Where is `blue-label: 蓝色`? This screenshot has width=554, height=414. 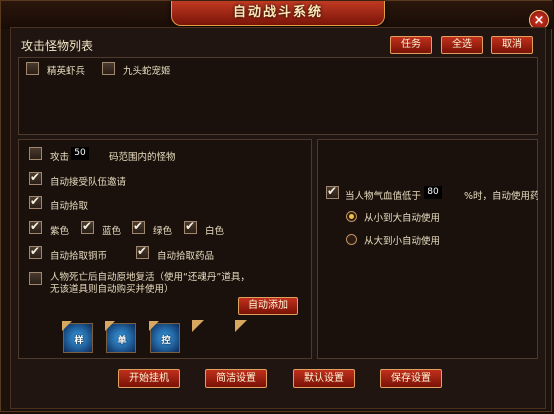 blue-label: 蓝色 is located at coordinates (112, 231).